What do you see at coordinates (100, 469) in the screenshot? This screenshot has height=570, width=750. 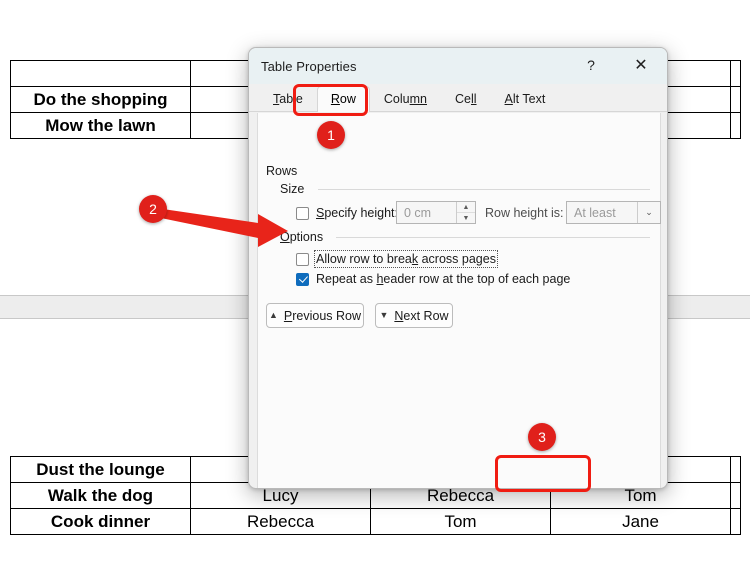 I see `table-cell: Dust the lounge` at bounding box center [100, 469].